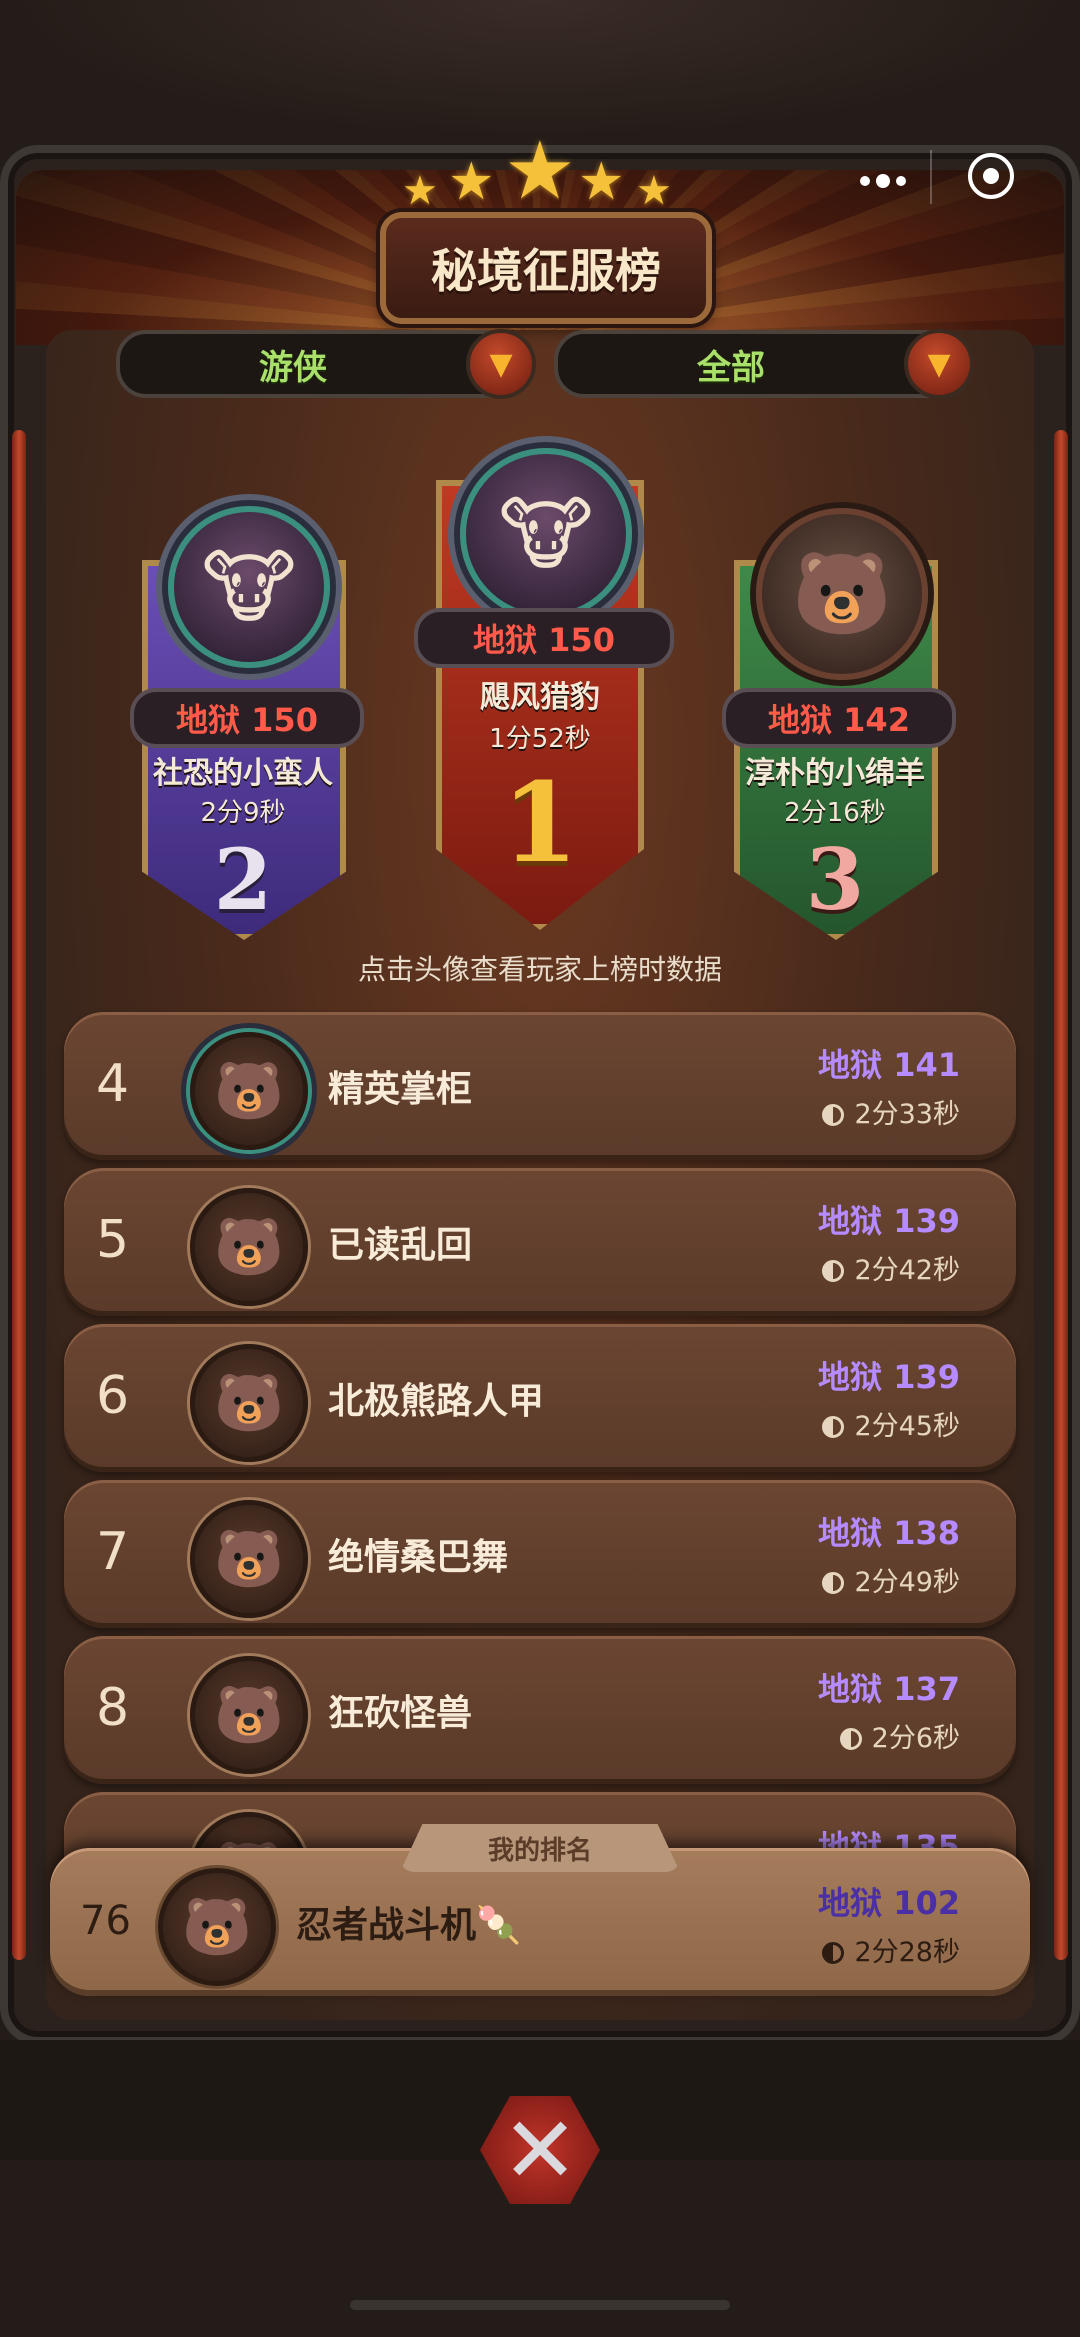 The image size is (1080, 2337). I want to click on table-row: 4 🐻 精英掌柜 地狱 141 2分33秒, so click(540, 1086).